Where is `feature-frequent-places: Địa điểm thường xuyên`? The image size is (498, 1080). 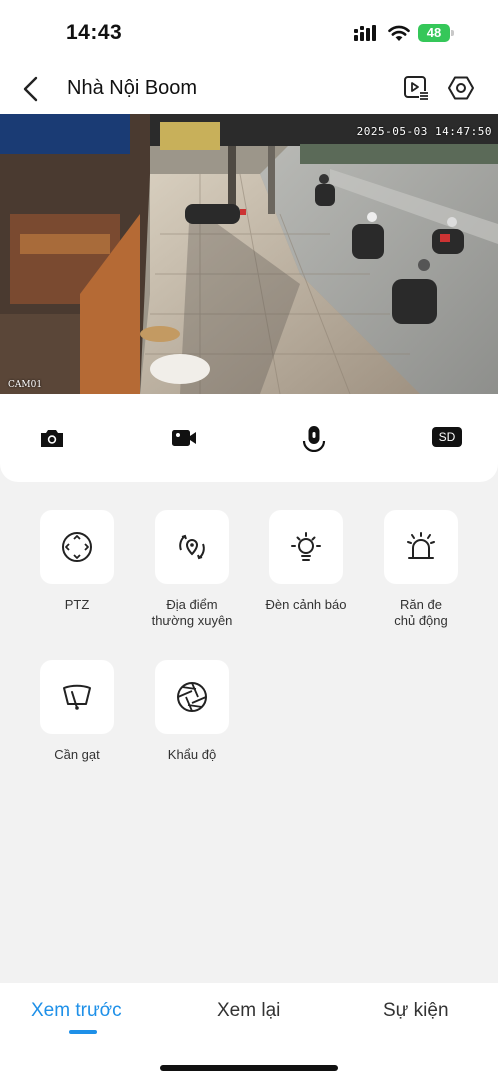
feature-frequent-places: Địa điểm thường xuyên is located at coordinates (192, 569).